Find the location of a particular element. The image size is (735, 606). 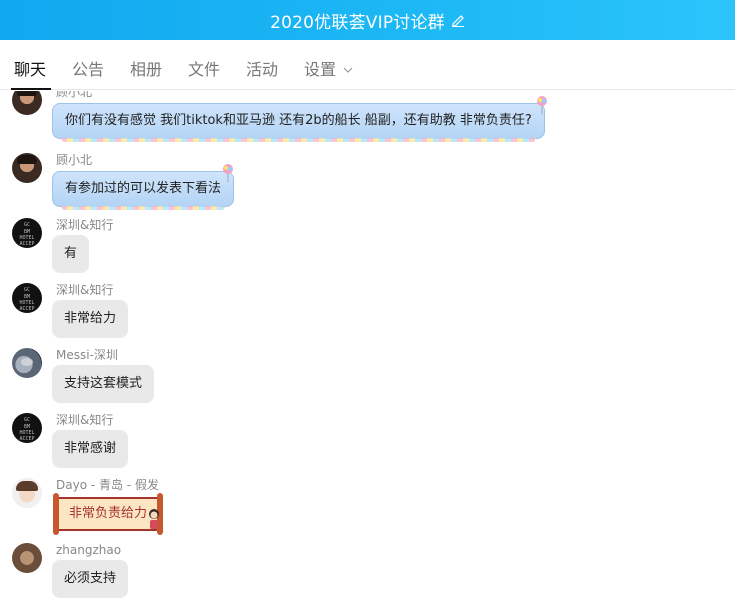

tab-settings: 设置 is located at coordinates (320, 70).